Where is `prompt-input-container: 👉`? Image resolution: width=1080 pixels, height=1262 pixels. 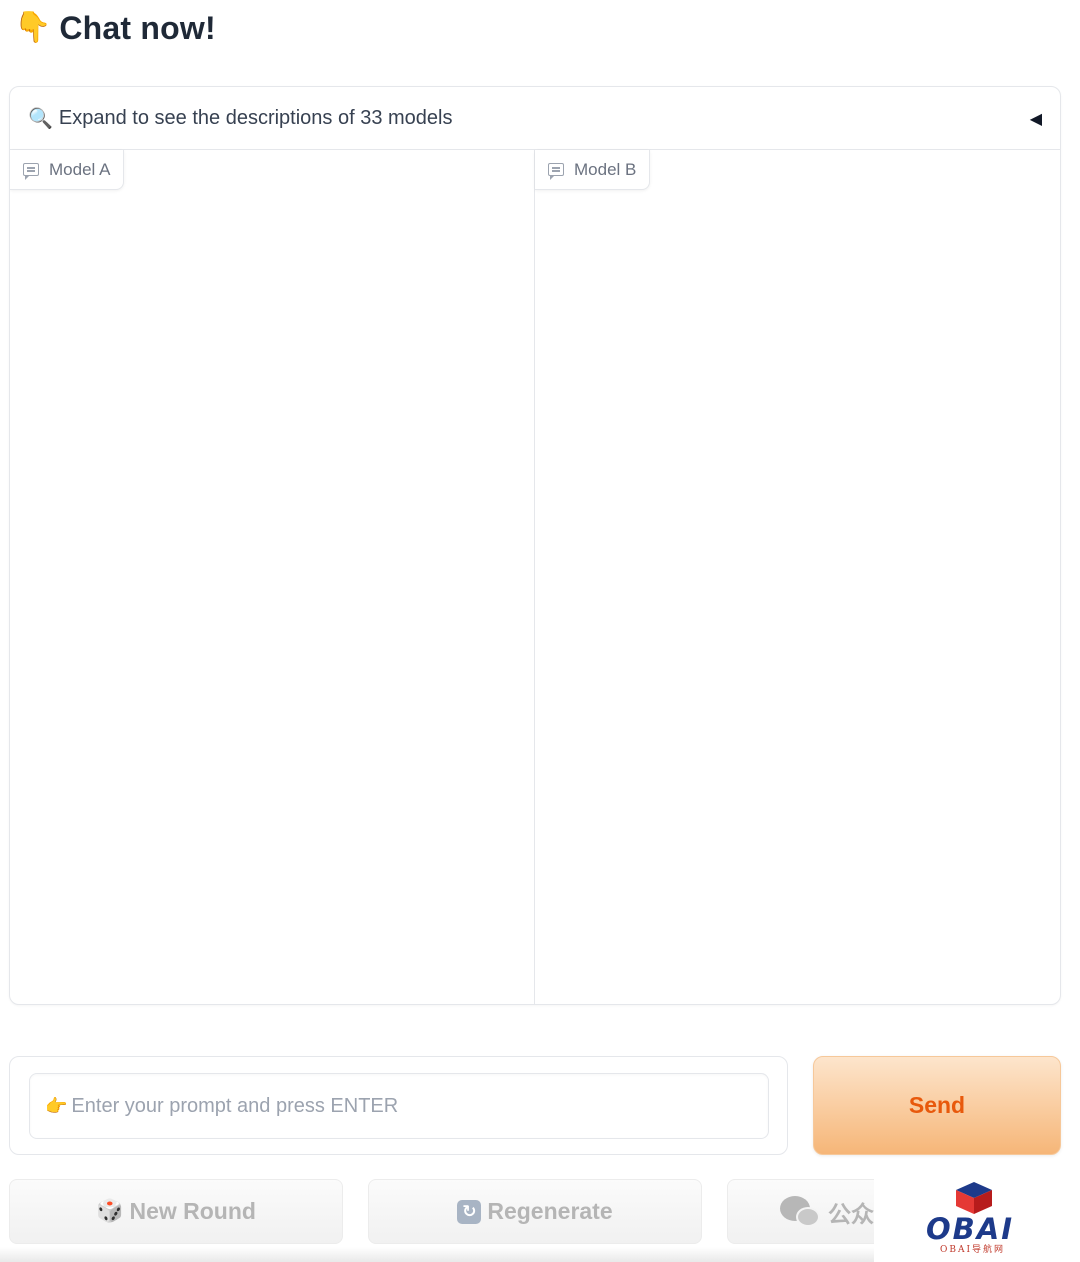 prompt-input-container: 👉 is located at coordinates (398, 1105).